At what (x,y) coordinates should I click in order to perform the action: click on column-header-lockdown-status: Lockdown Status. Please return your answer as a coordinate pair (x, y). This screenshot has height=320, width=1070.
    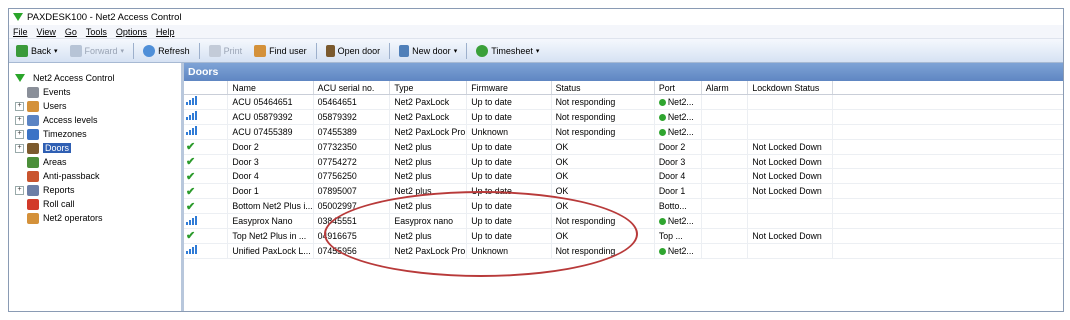
    Looking at the image, I should click on (790, 88).